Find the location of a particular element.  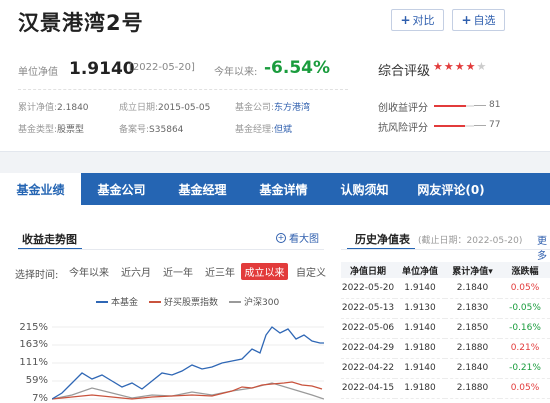

return-score-fill is located at coordinates (450, 106).